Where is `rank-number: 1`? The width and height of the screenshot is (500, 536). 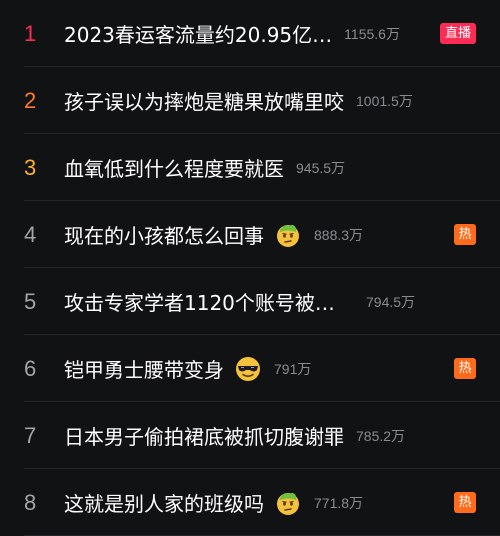 rank-number: 1 is located at coordinates (30, 33).